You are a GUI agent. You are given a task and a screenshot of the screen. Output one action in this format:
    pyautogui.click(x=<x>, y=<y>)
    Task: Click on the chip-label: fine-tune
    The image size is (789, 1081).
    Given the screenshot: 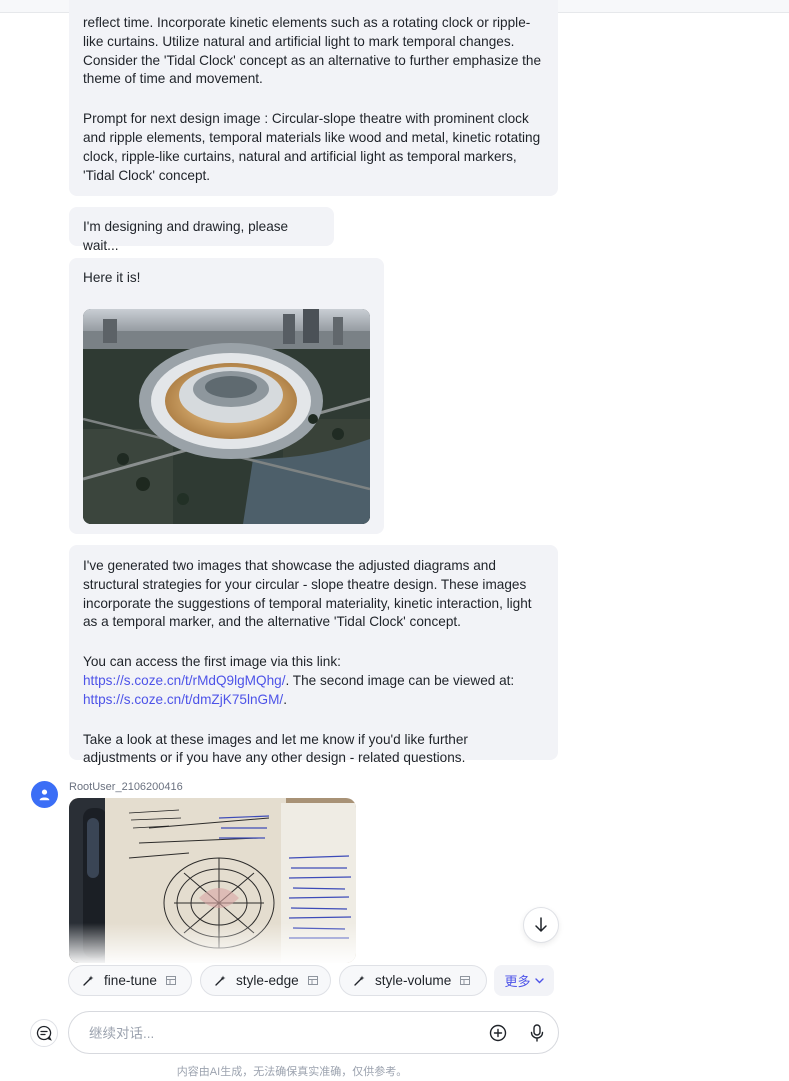 What is the action you would take?
    pyautogui.click(x=130, y=980)
    